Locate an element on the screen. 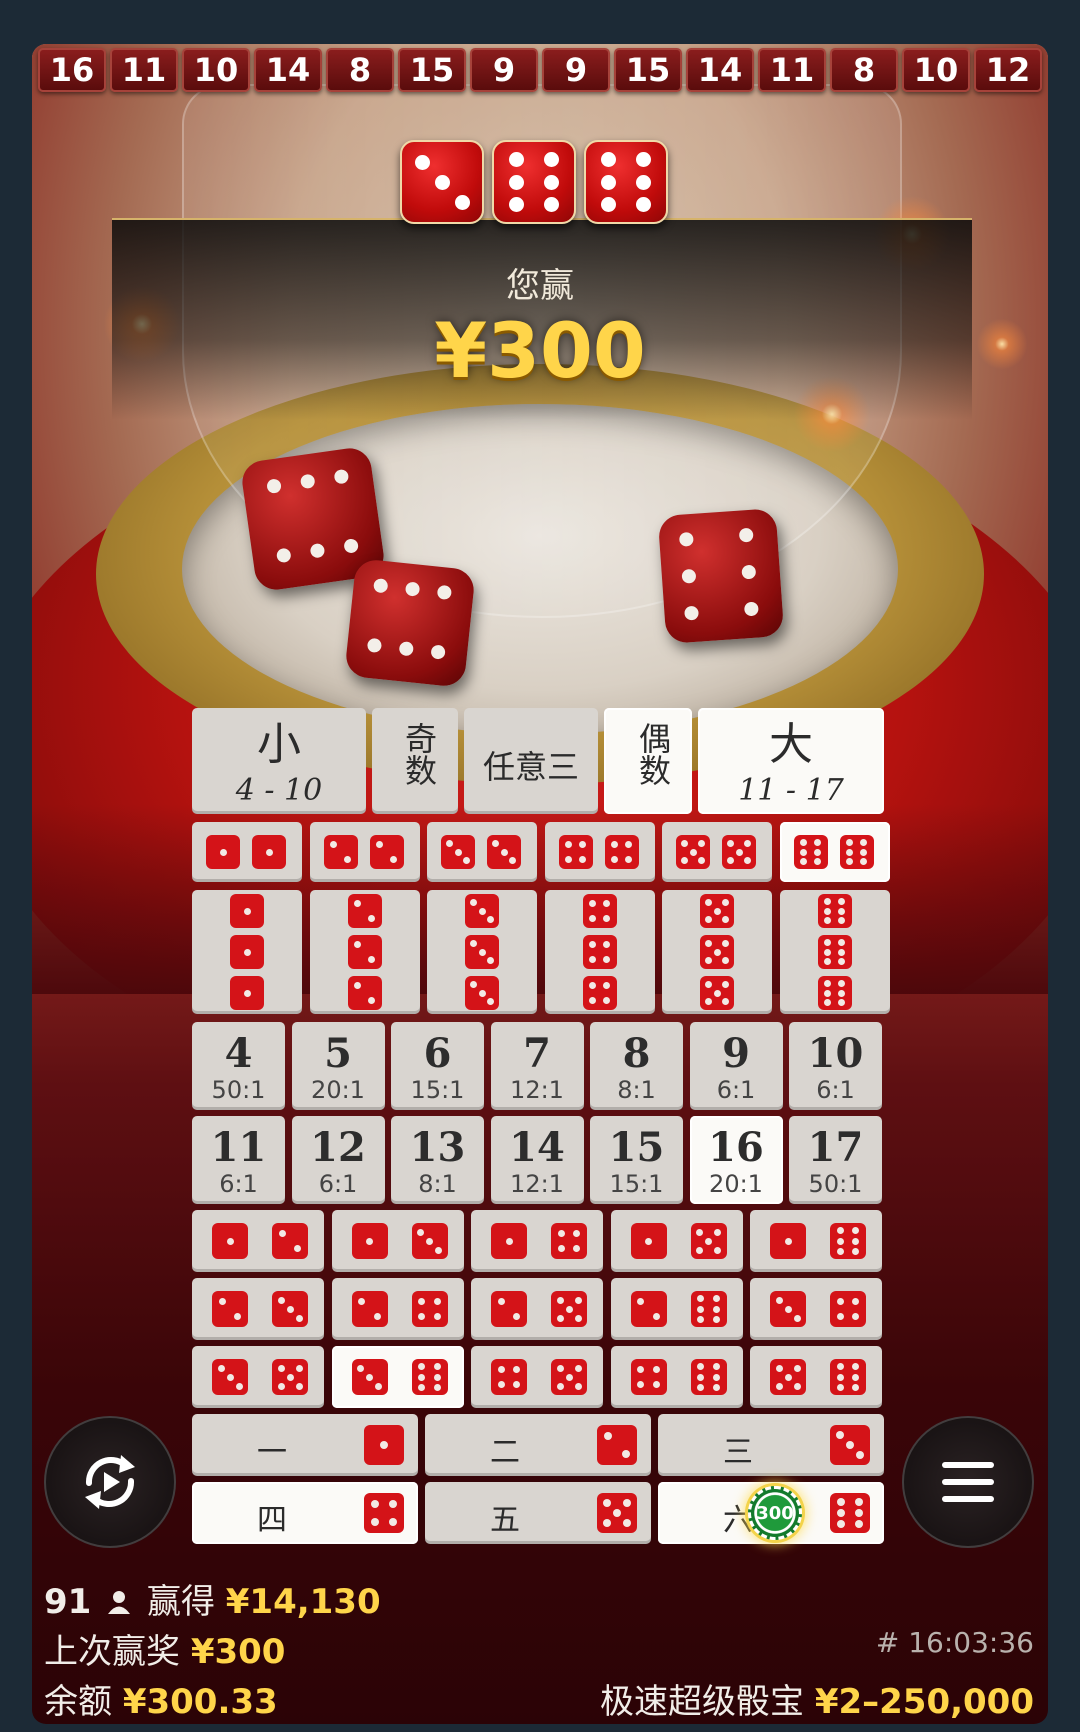 This screenshot has height=1732, width=1080. bet-chip: 300 is located at coordinates (775, 1513).